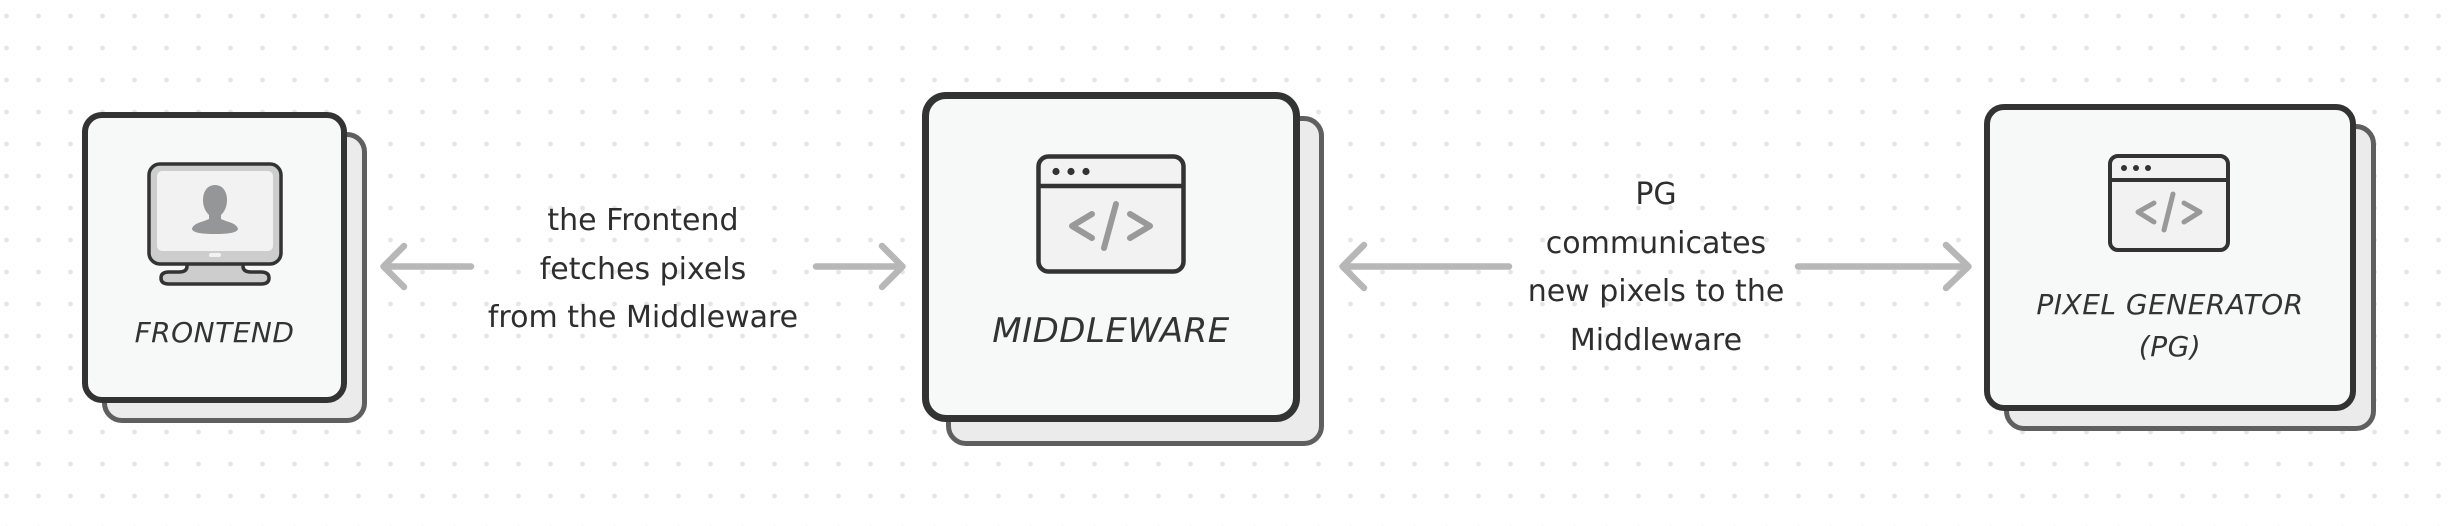 The width and height of the screenshot is (2452, 526). What do you see at coordinates (1883, 266) in the screenshot?
I see `arrow-to-pixel-generator` at bounding box center [1883, 266].